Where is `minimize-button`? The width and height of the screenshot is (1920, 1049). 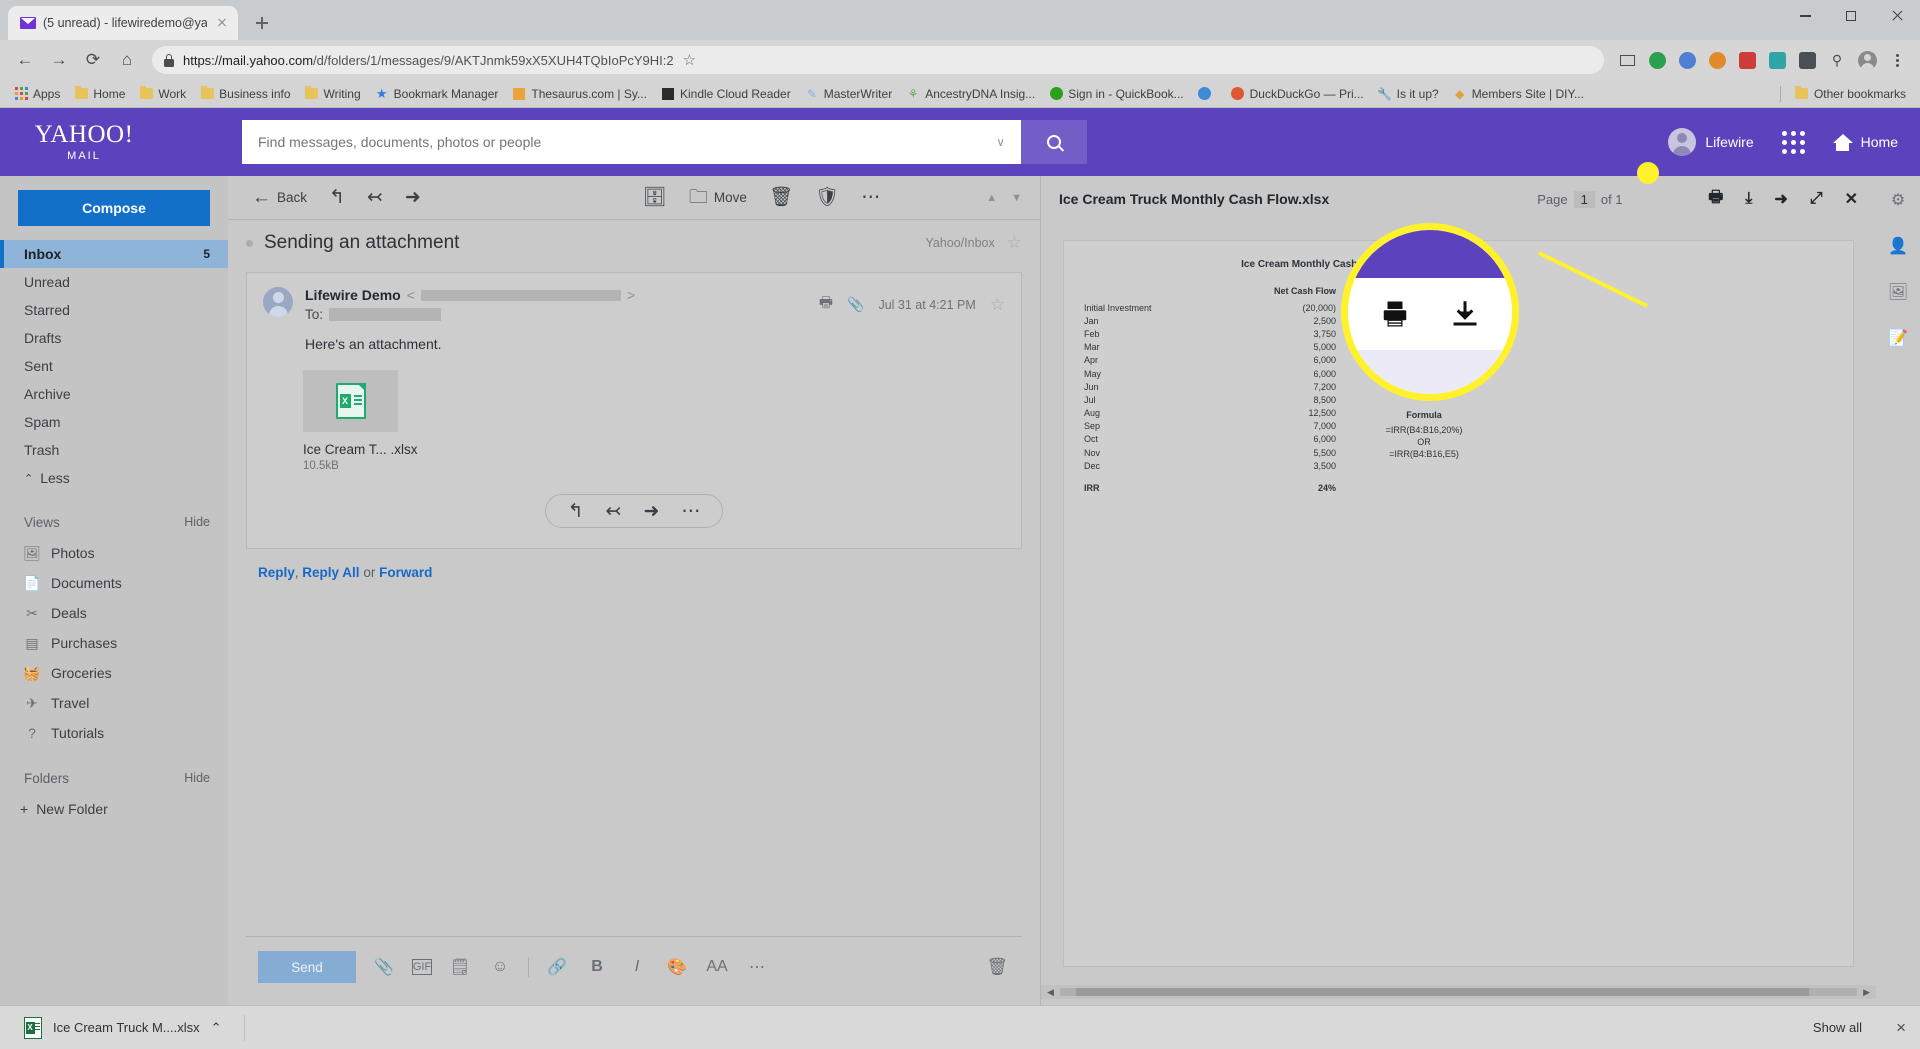 minimize-button is located at coordinates (1805, 16).